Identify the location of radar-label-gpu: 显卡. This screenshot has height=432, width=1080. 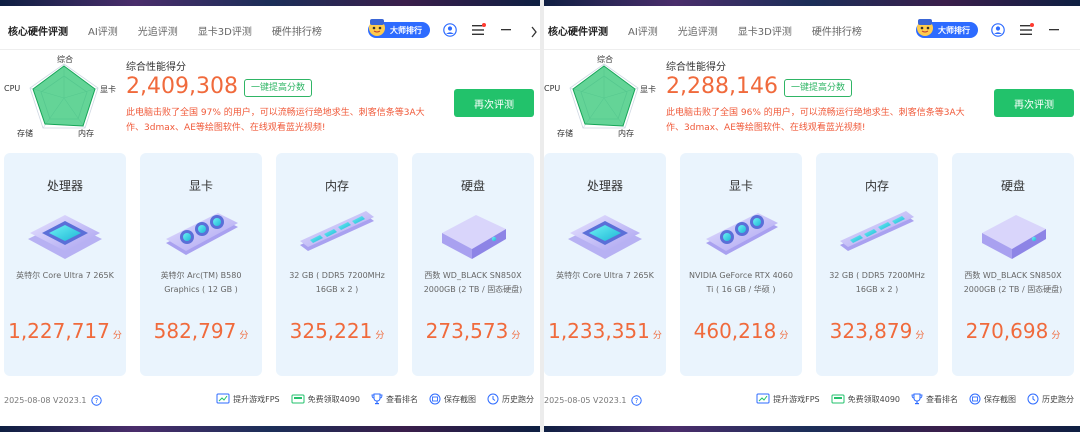
(648, 89).